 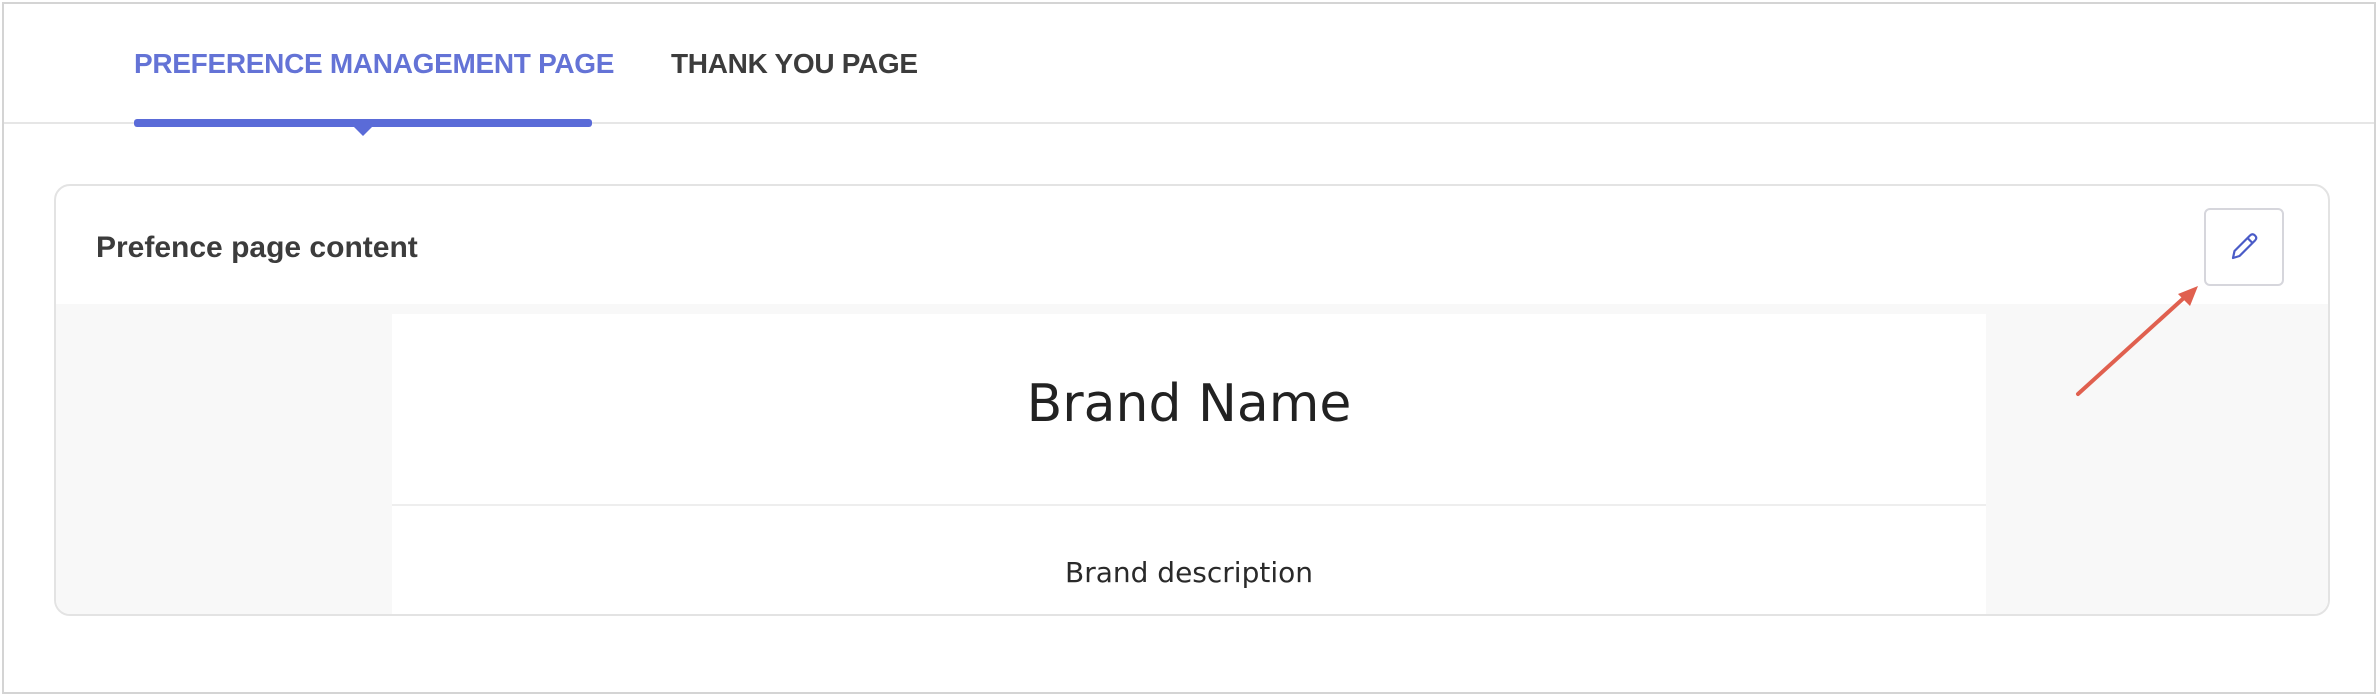 I want to click on pencil-icon, so click(x=2244, y=247).